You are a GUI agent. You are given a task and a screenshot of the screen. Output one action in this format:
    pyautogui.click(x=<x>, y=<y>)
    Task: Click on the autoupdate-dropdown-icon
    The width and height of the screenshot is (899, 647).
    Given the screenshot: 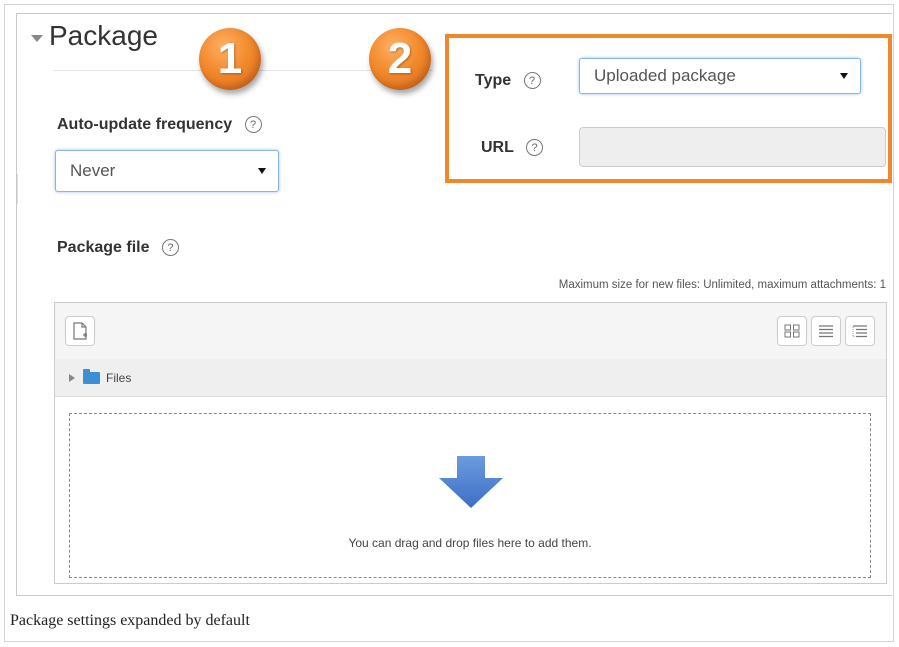 What is the action you would take?
    pyautogui.click(x=262, y=171)
    